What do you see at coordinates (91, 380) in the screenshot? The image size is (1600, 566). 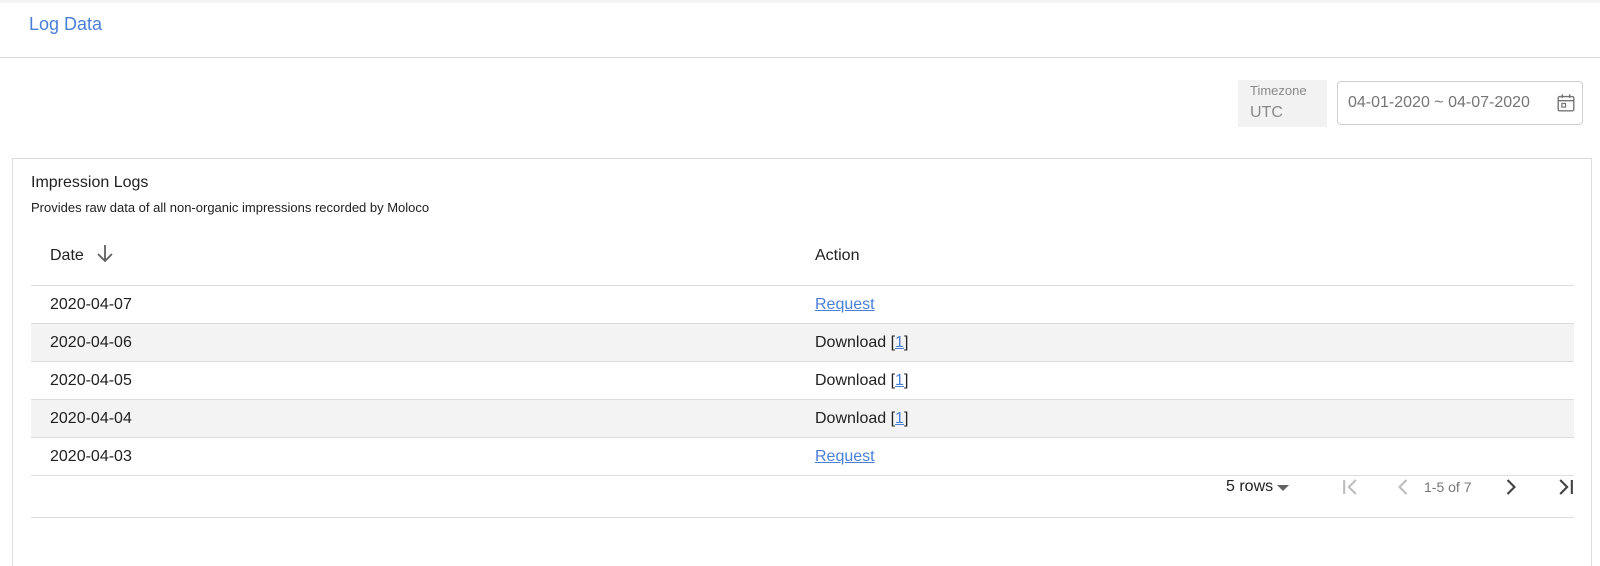 I see `row-date: 2020-04-05` at bounding box center [91, 380].